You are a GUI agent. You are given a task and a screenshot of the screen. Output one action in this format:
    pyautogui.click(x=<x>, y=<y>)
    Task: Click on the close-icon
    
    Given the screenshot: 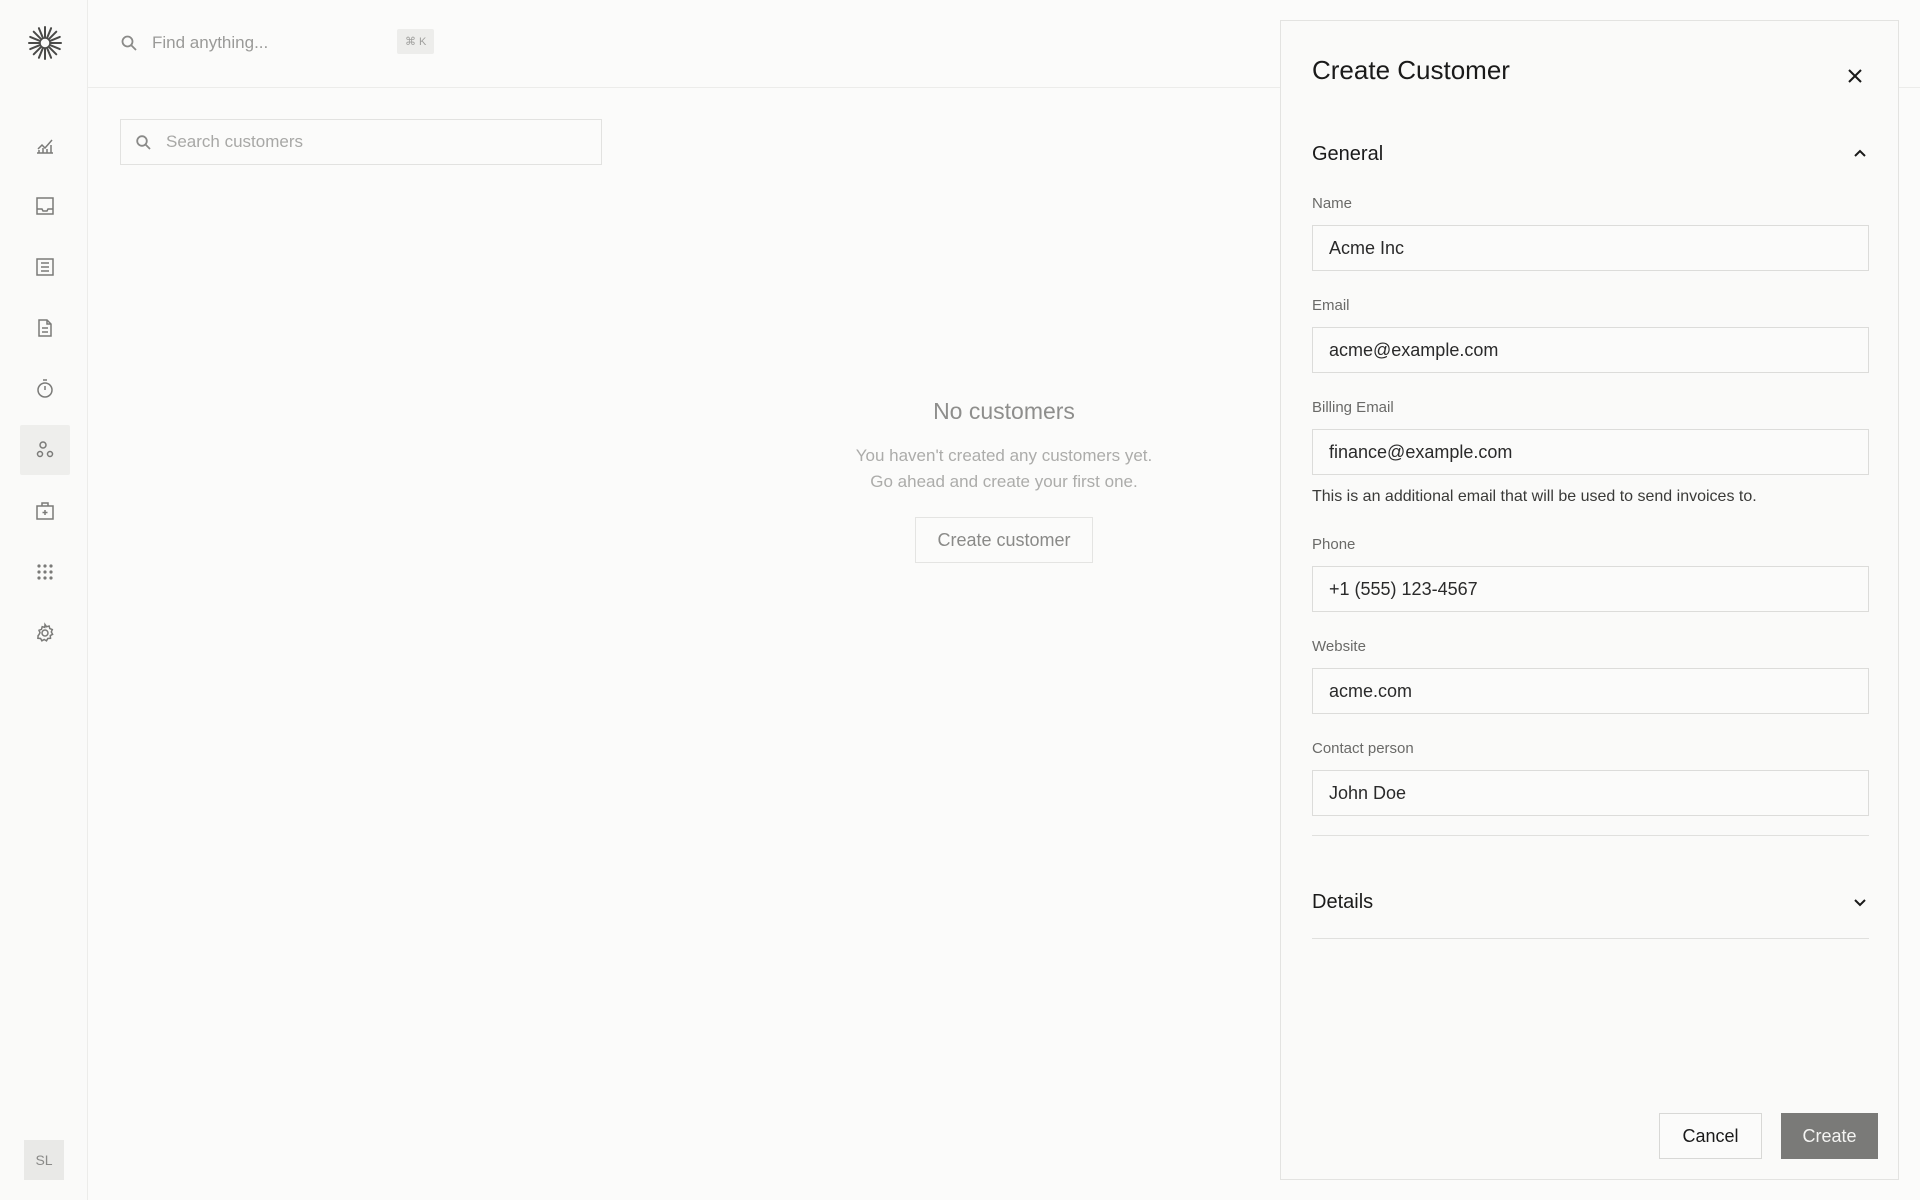 What is the action you would take?
    pyautogui.click(x=1855, y=76)
    